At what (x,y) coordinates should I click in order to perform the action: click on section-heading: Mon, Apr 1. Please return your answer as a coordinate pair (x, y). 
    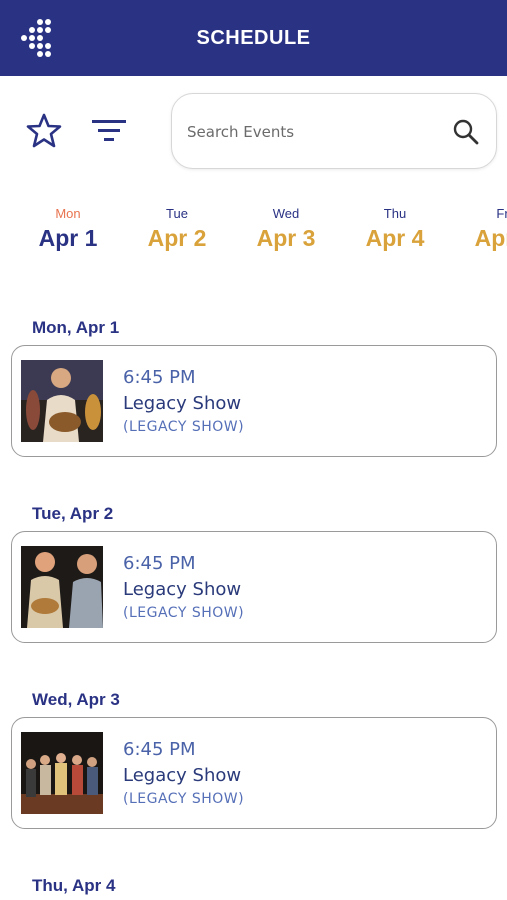
    Looking at the image, I should click on (76, 327).